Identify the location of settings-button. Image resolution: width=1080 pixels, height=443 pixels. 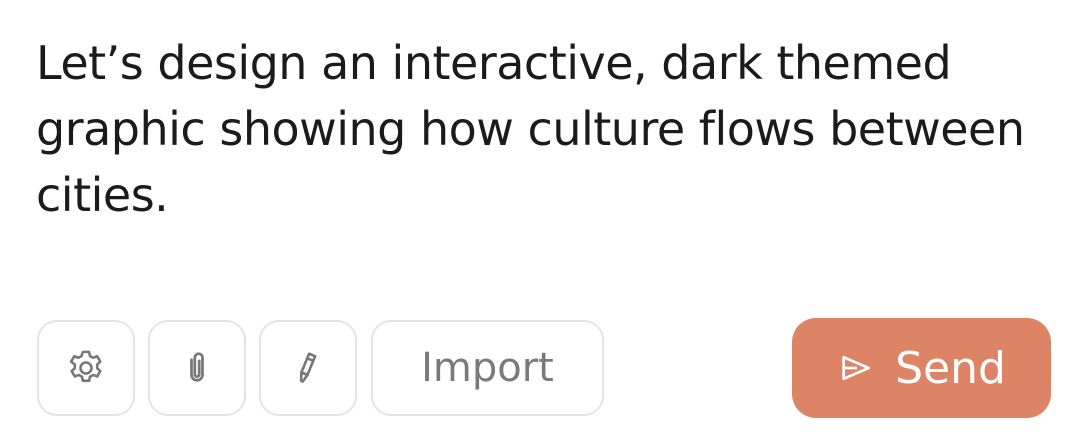
(86, 368).